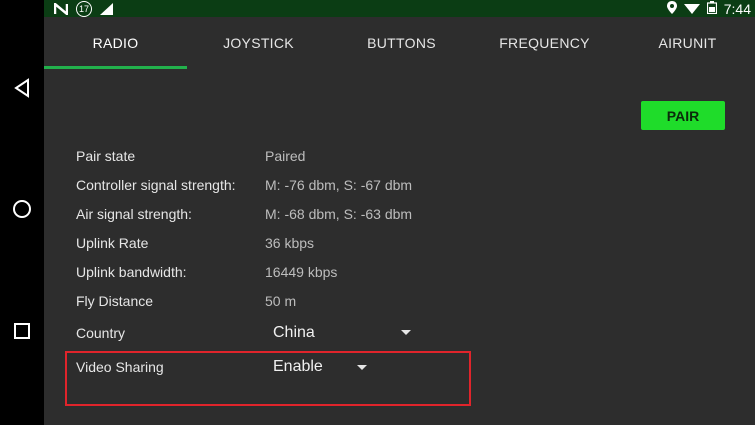 The height and width of the screenshot is (425, 755). What do you see at coordinates (156, 185) in the screenshot?
I see `controller-signal-label: Controller signal strength:` at bounding box center [156, 185].